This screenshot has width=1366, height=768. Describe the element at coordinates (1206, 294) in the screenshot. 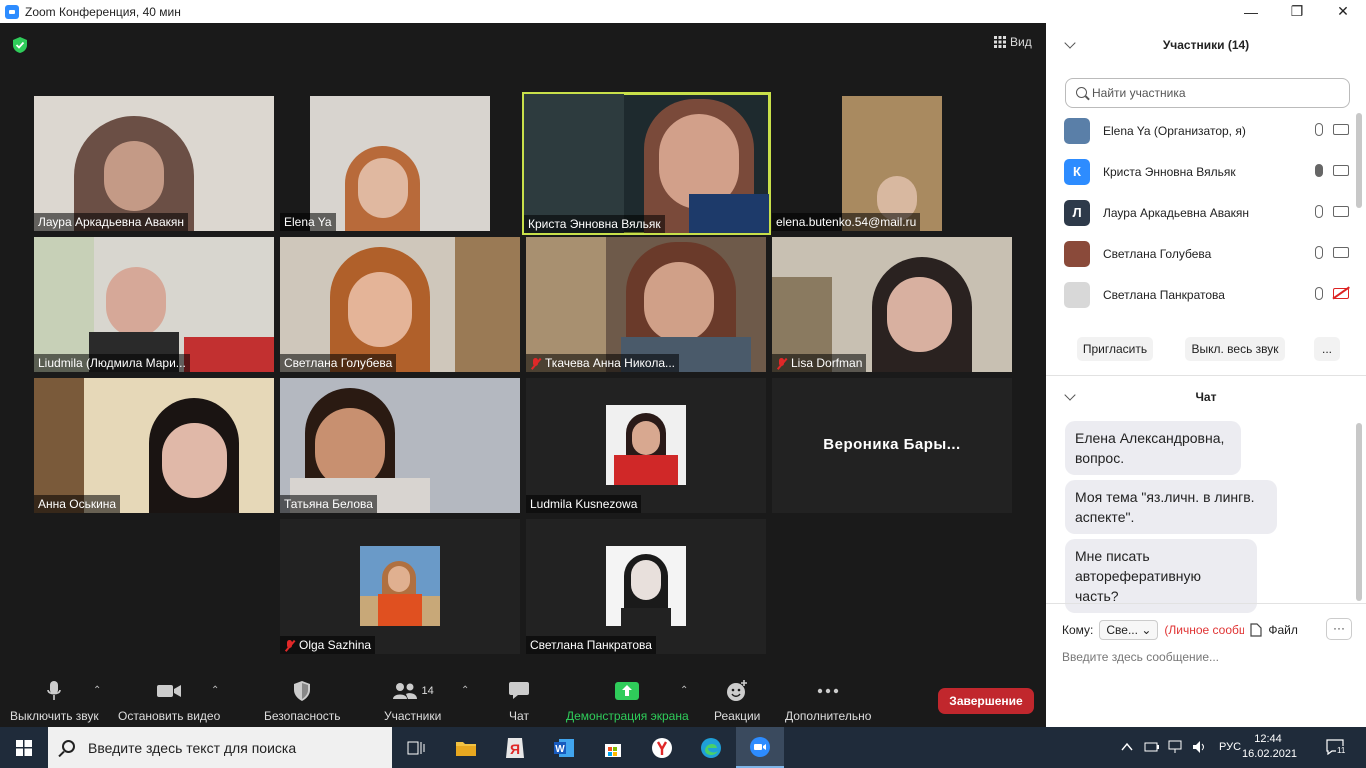

I see `participant-row: Светлана Панкратова` at that location.